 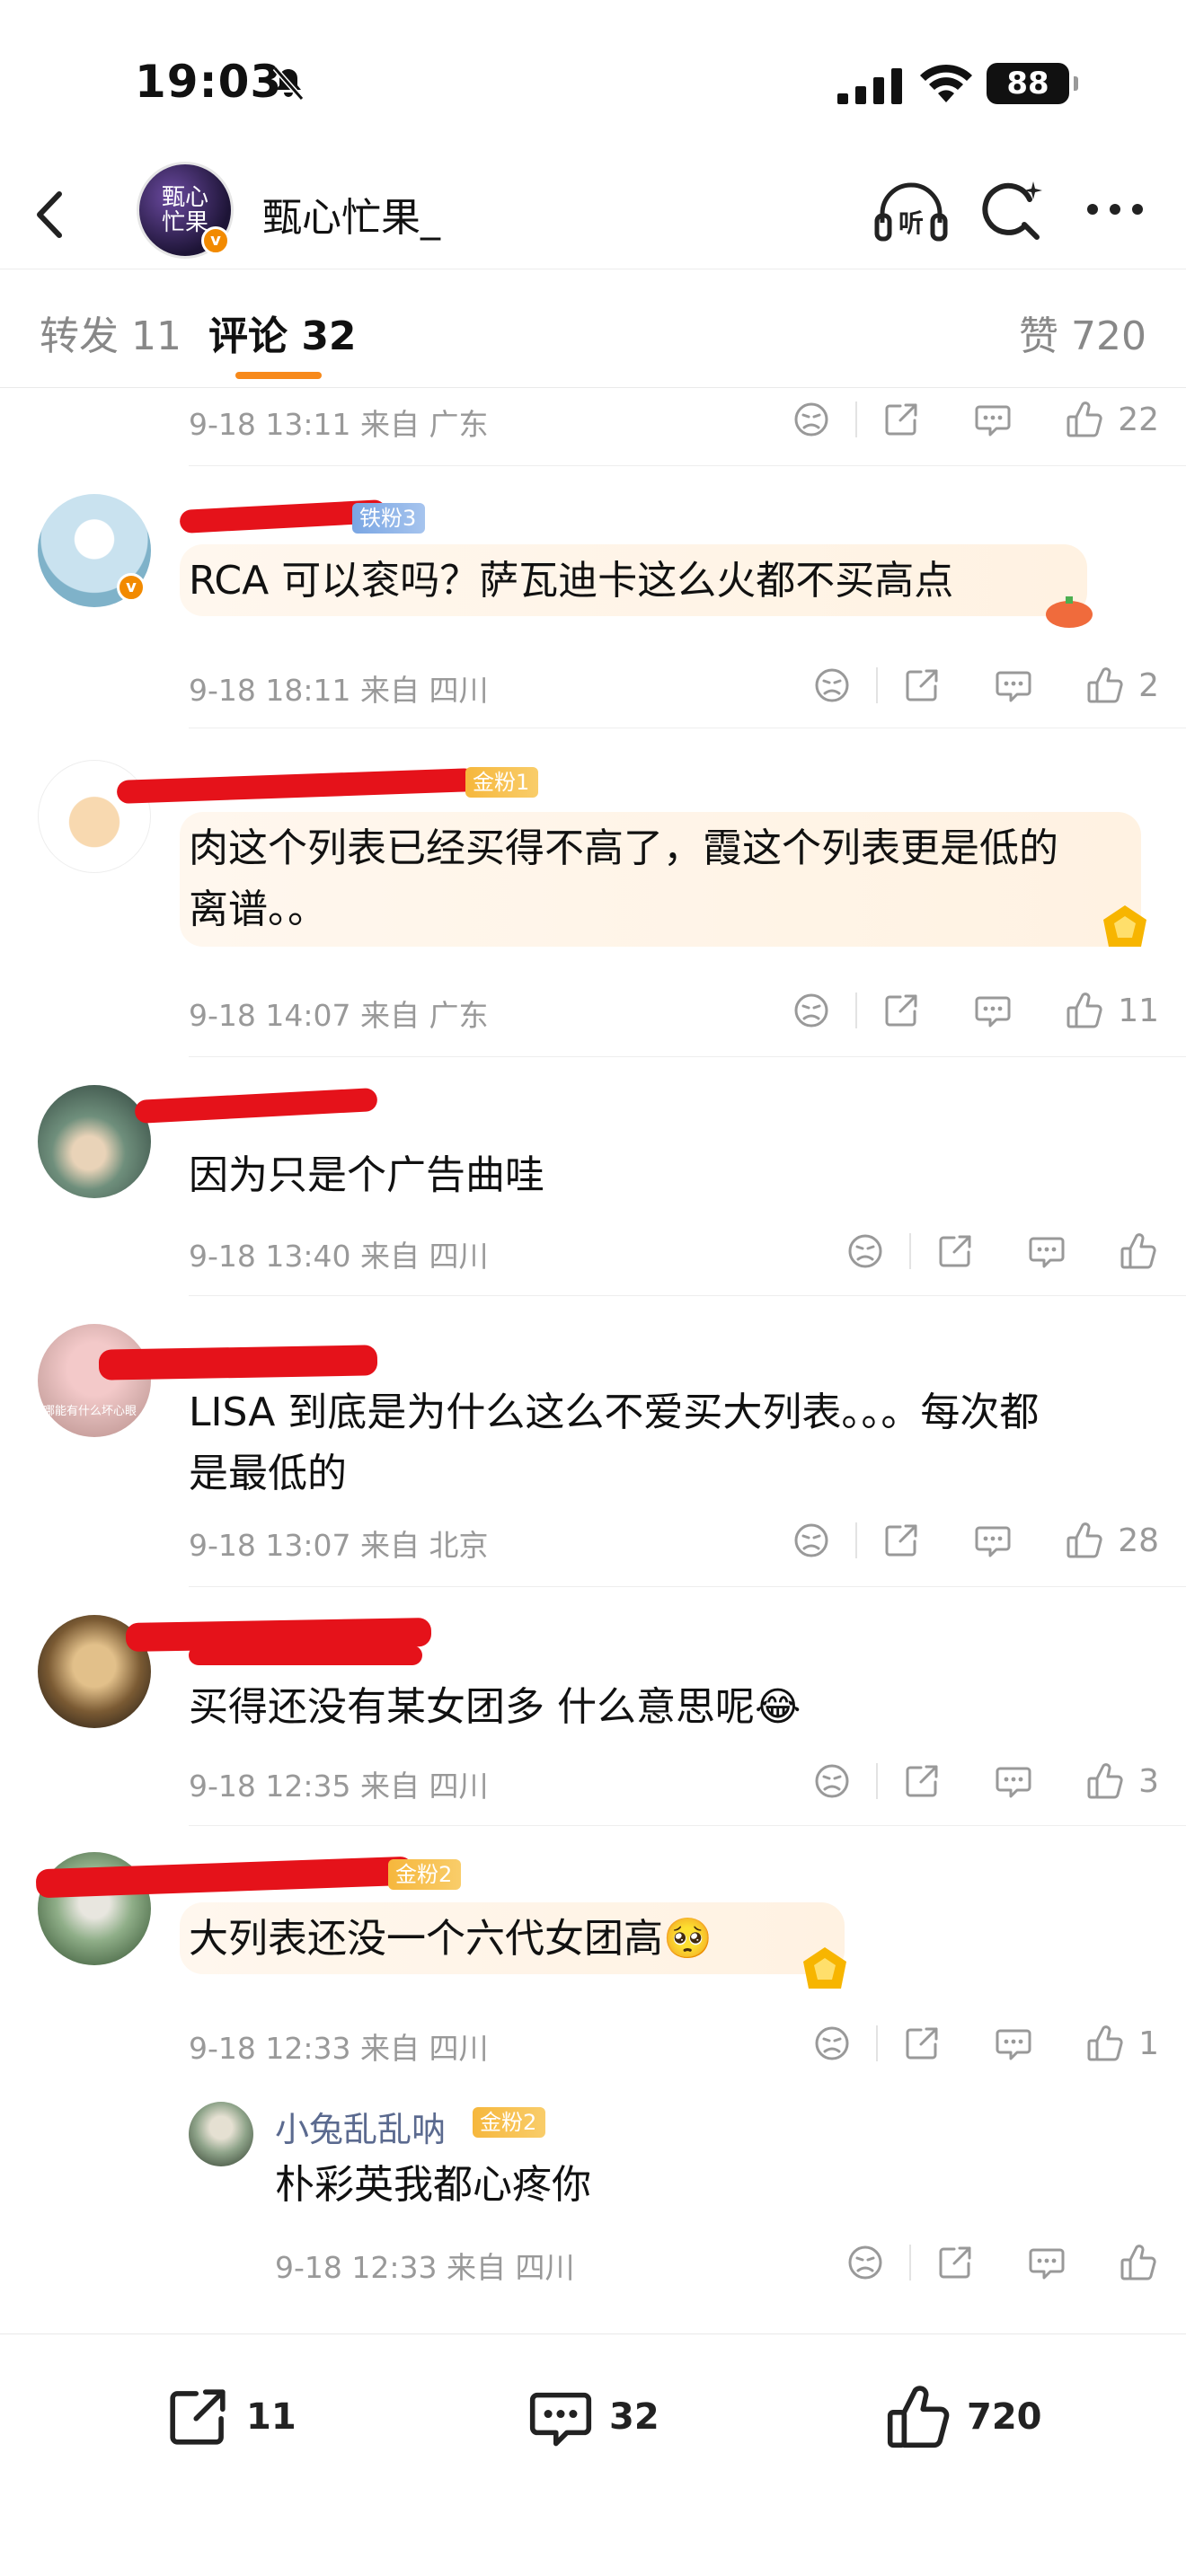 What do you see at coordinates (221, 2134) in the screenshot?
I see `reply-user-avatar` at bounding box center [221, 2134].